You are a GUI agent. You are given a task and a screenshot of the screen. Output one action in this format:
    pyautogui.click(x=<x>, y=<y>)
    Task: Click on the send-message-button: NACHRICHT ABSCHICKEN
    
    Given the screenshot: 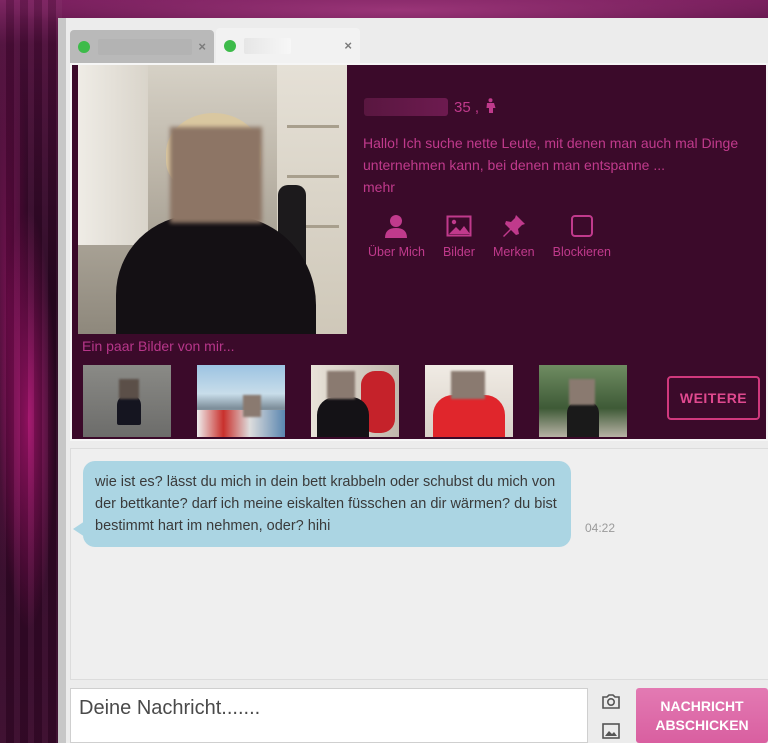 What is the action you would take?
    pyautogui.click(x=702, y=715)
    